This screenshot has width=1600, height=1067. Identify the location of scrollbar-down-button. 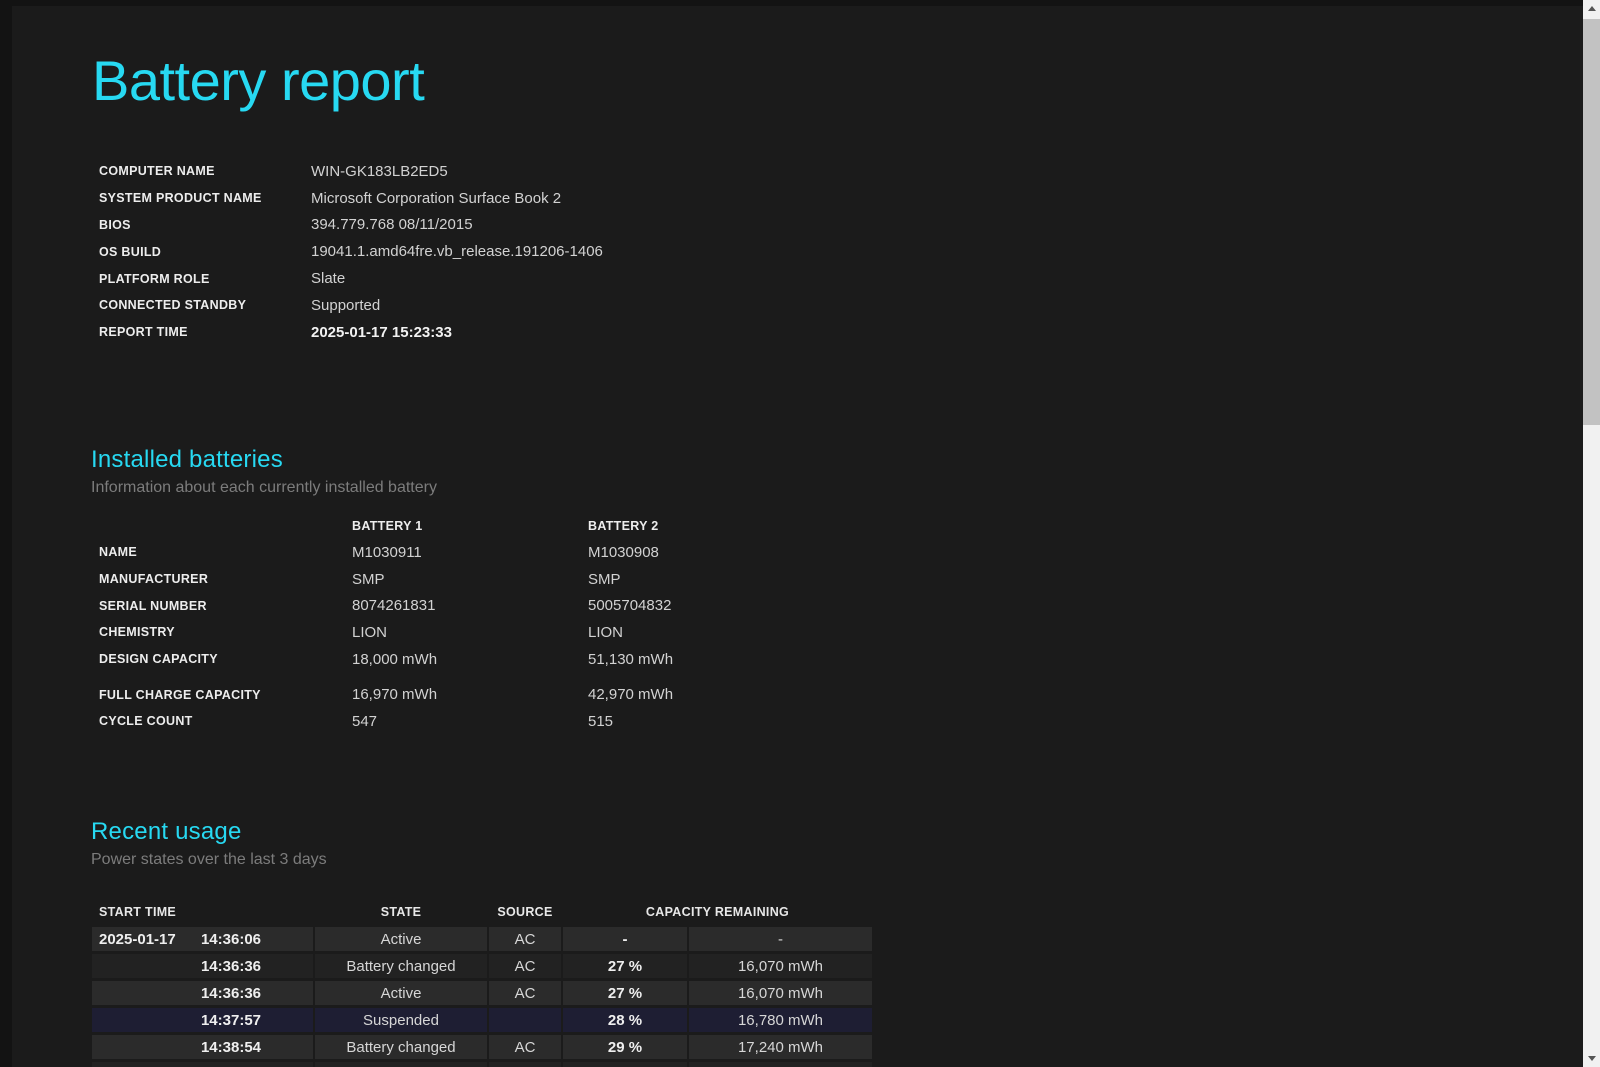
(1591, 1058).